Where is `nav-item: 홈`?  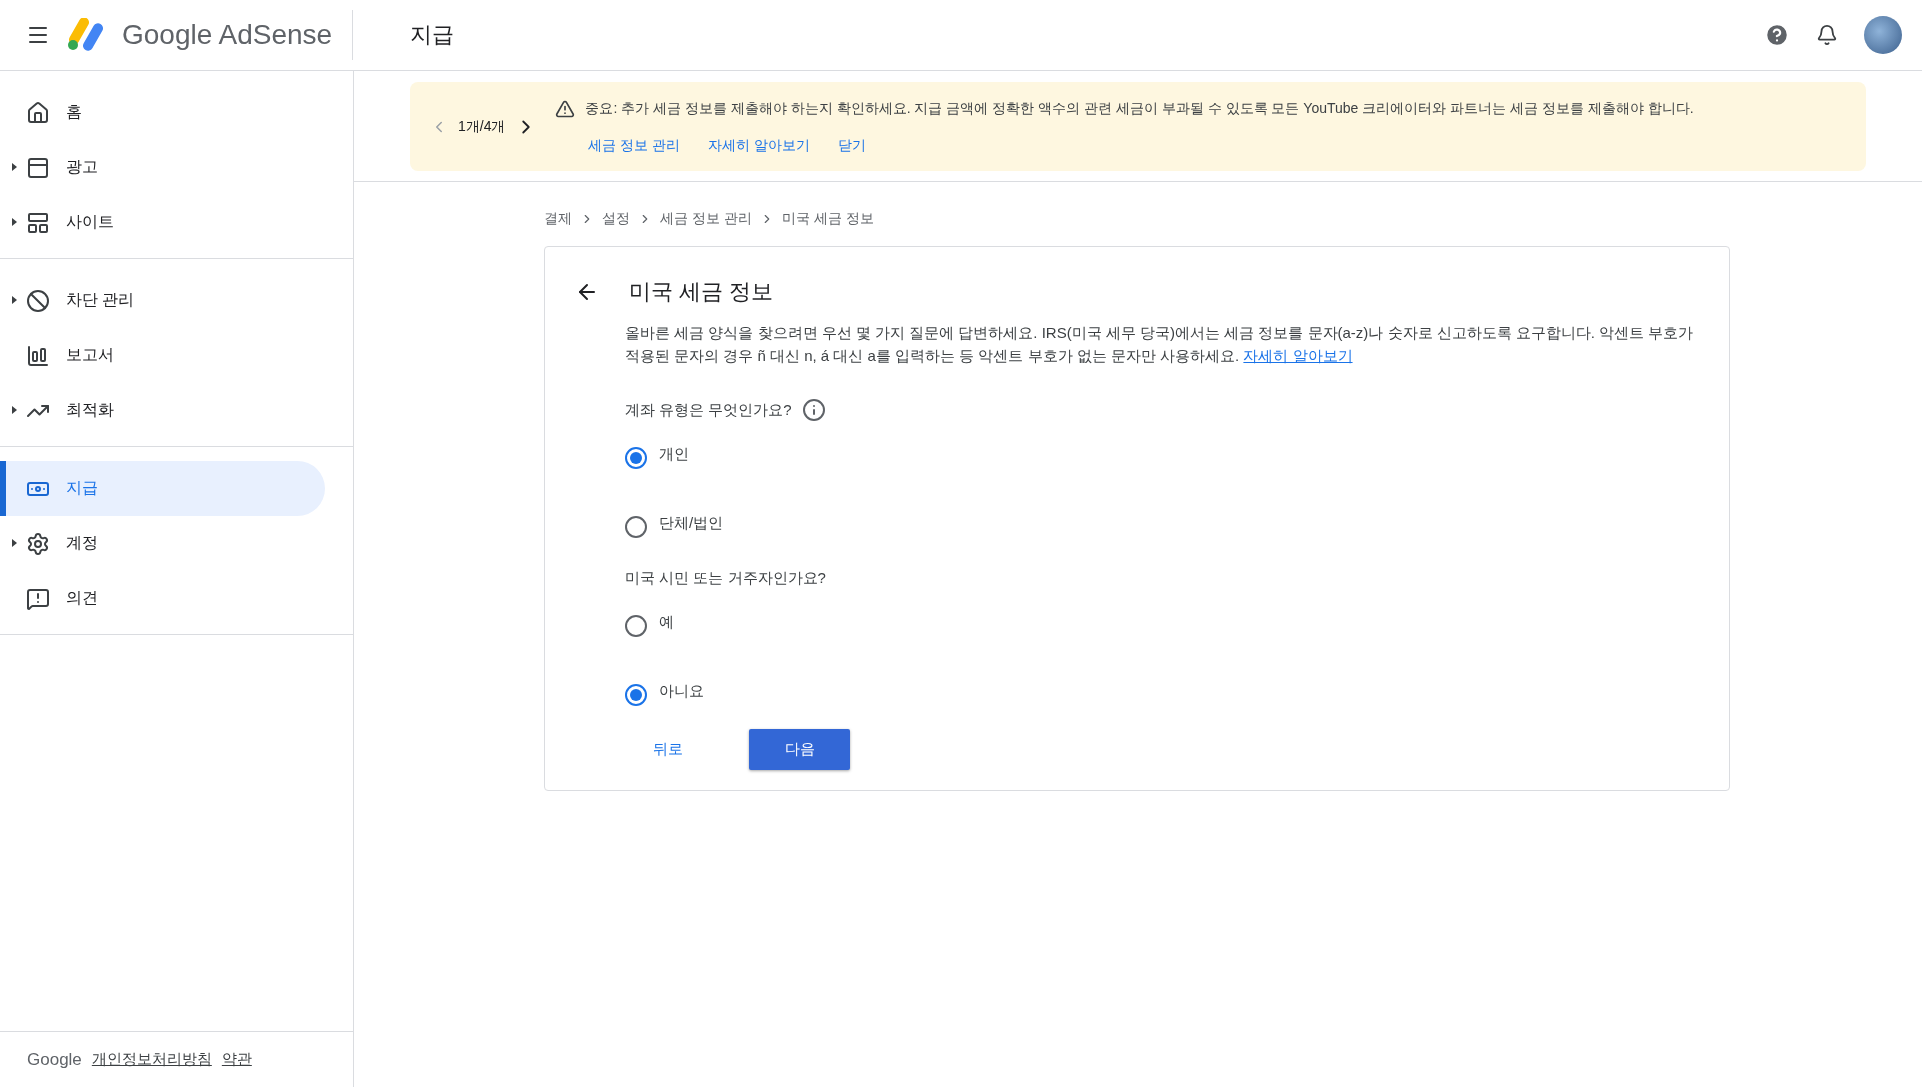 nav-item: 홈 is located at coordinates (162, 112).